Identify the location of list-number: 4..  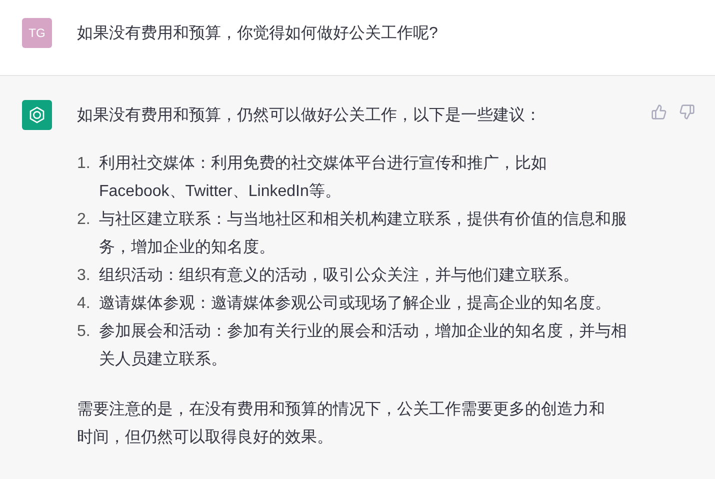
(84, 304).